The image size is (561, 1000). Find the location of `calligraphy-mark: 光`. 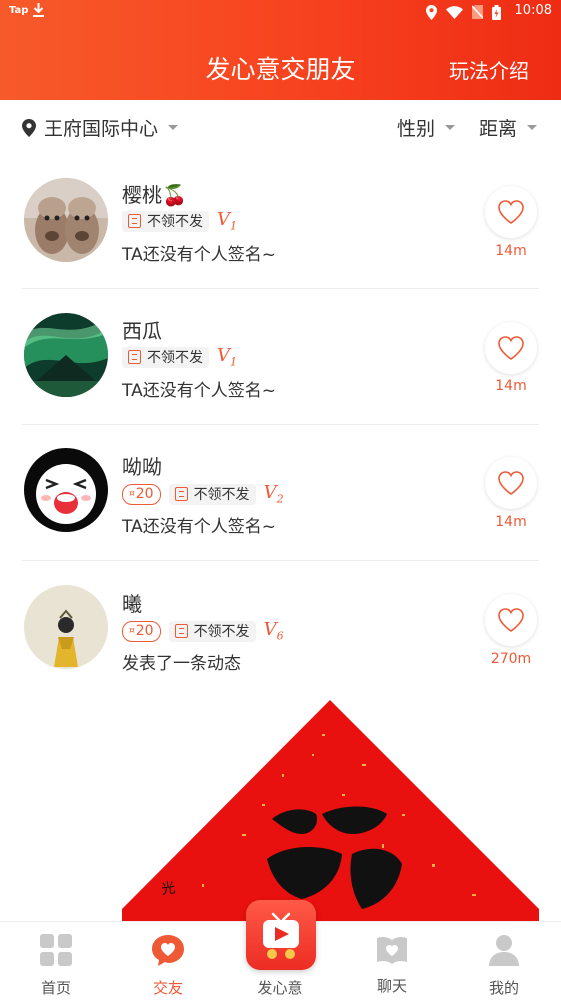

calligraphy-mark: 光 is located at coordinates (168, 889).